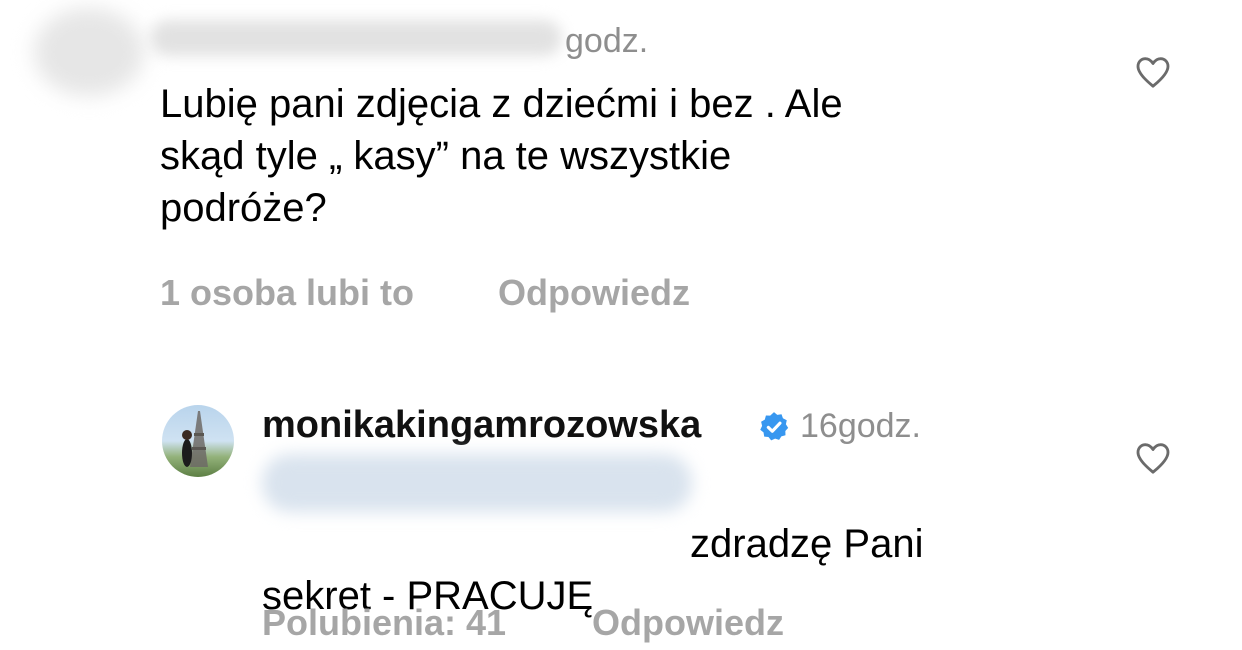 This screenshot has height=650, width=1242. I want to click on likes-count-link: Polubienia: 41, so click(384, 623).